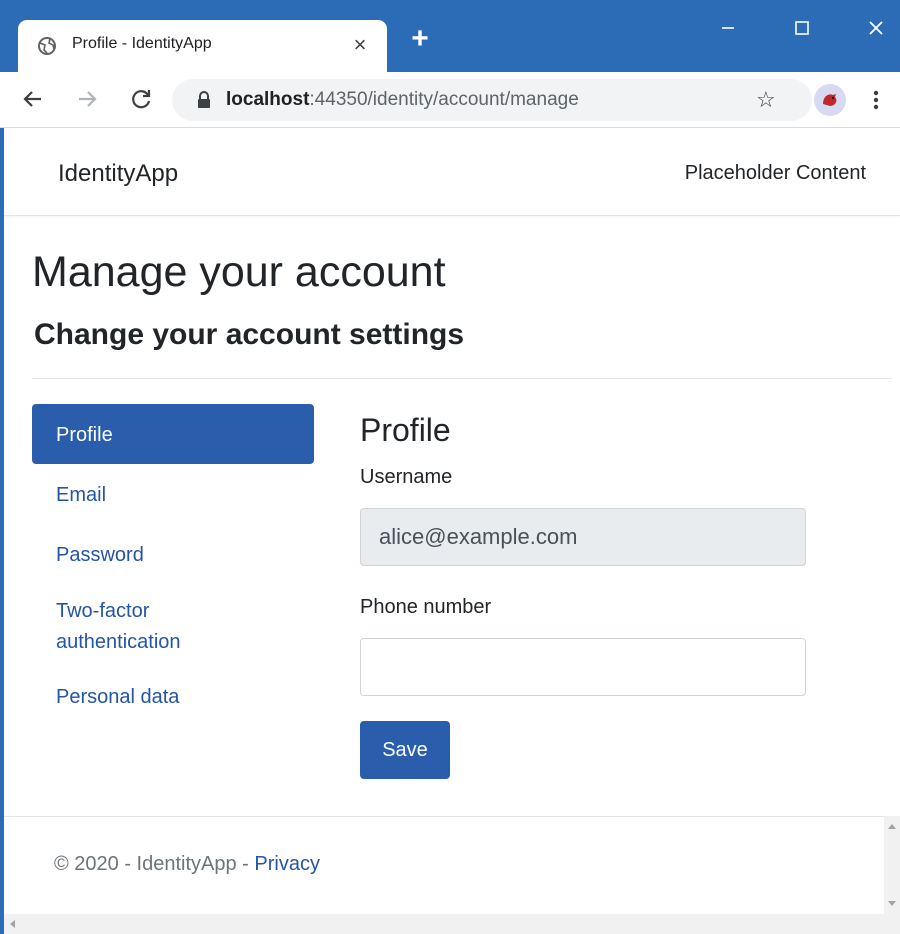 The height and width of the screenshot is (934, 900). What do you see at coordinates (239, 272) in the screenshot?
I see `page-title: Manage your account` at bounding box center [239, 272].